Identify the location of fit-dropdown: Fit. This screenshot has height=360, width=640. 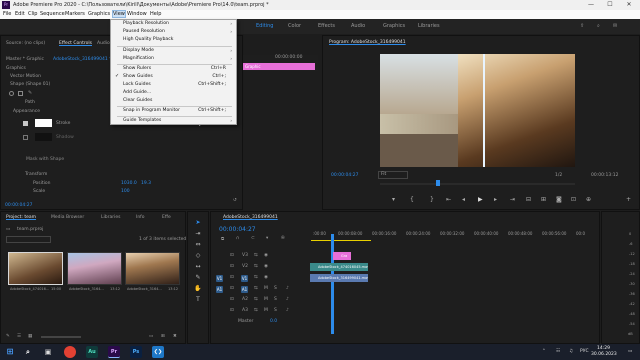
(393, 175).